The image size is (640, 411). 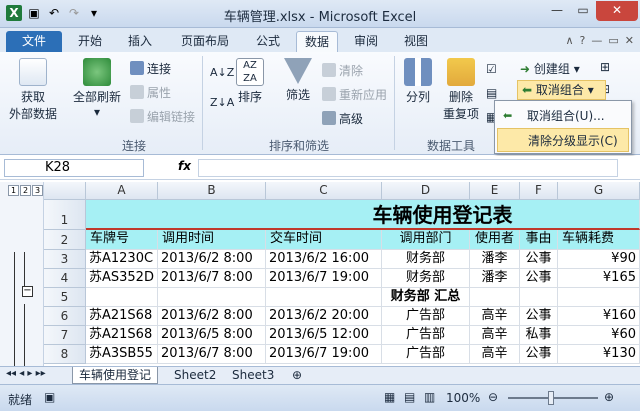 What do you see at coordinates (122, 240) in the screenshot?
I see `header-cell: 车牌号` at bounding box center [122, 240].